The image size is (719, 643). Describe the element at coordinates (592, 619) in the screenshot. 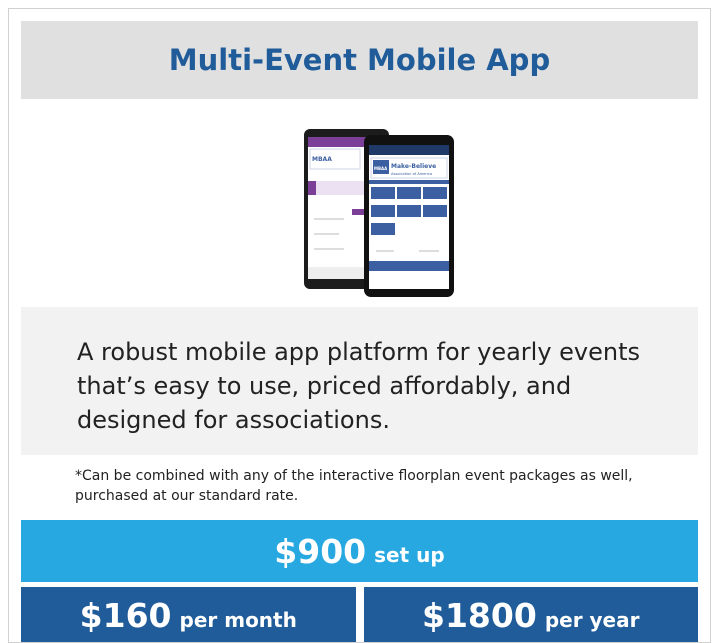

I see `yearly-label: per year` at that location.